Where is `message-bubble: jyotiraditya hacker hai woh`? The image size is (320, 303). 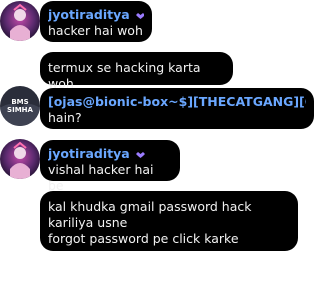
message-bubble: jyotiraditya hacker hai woh is located at coordinates (96, 21).